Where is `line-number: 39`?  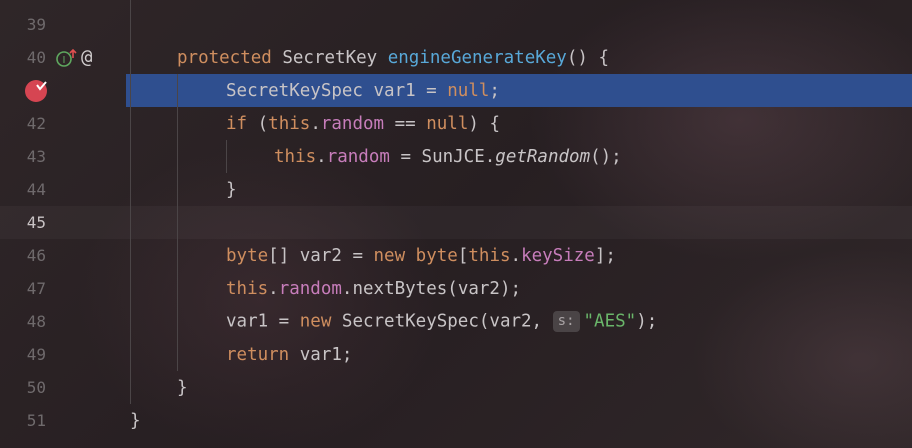 line-number: 39 is located at coordinates (36, 24).